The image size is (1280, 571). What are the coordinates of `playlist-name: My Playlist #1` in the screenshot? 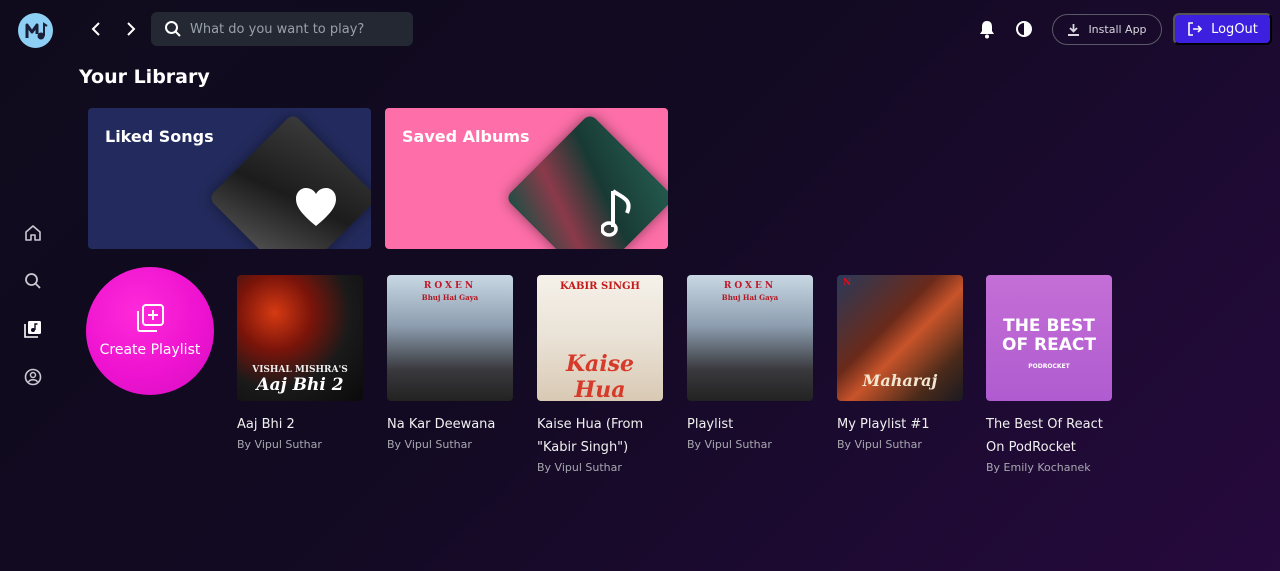 It's located at (883, 424).